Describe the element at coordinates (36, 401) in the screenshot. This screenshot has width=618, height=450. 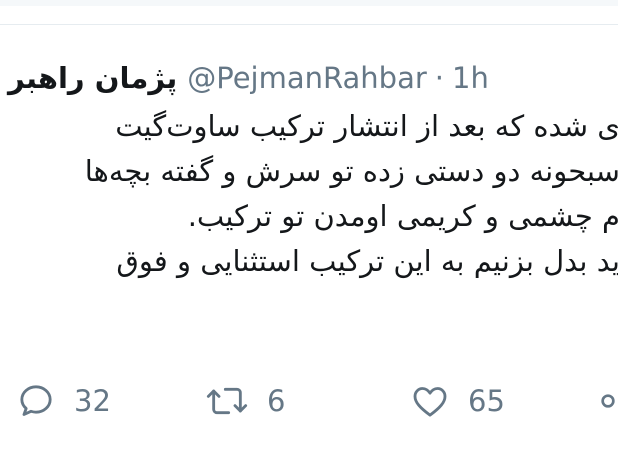
I see `reply-icon` at that location.